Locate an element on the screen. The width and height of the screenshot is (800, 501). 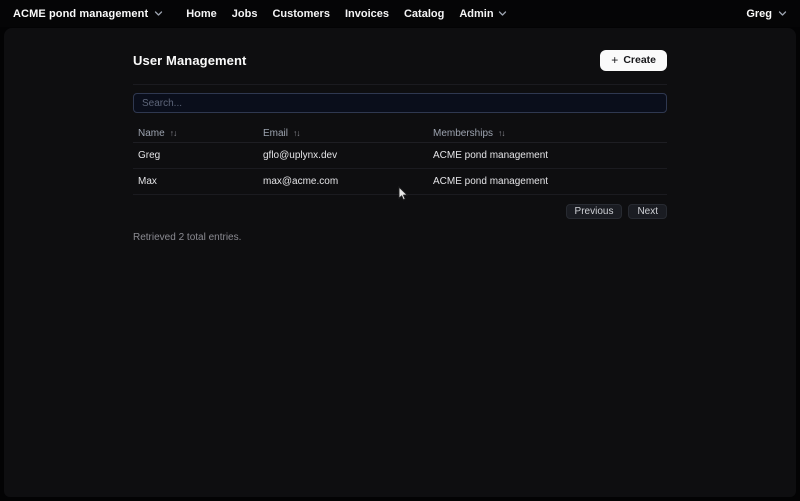
page-title: User Management is located at coordinates (190, 60).